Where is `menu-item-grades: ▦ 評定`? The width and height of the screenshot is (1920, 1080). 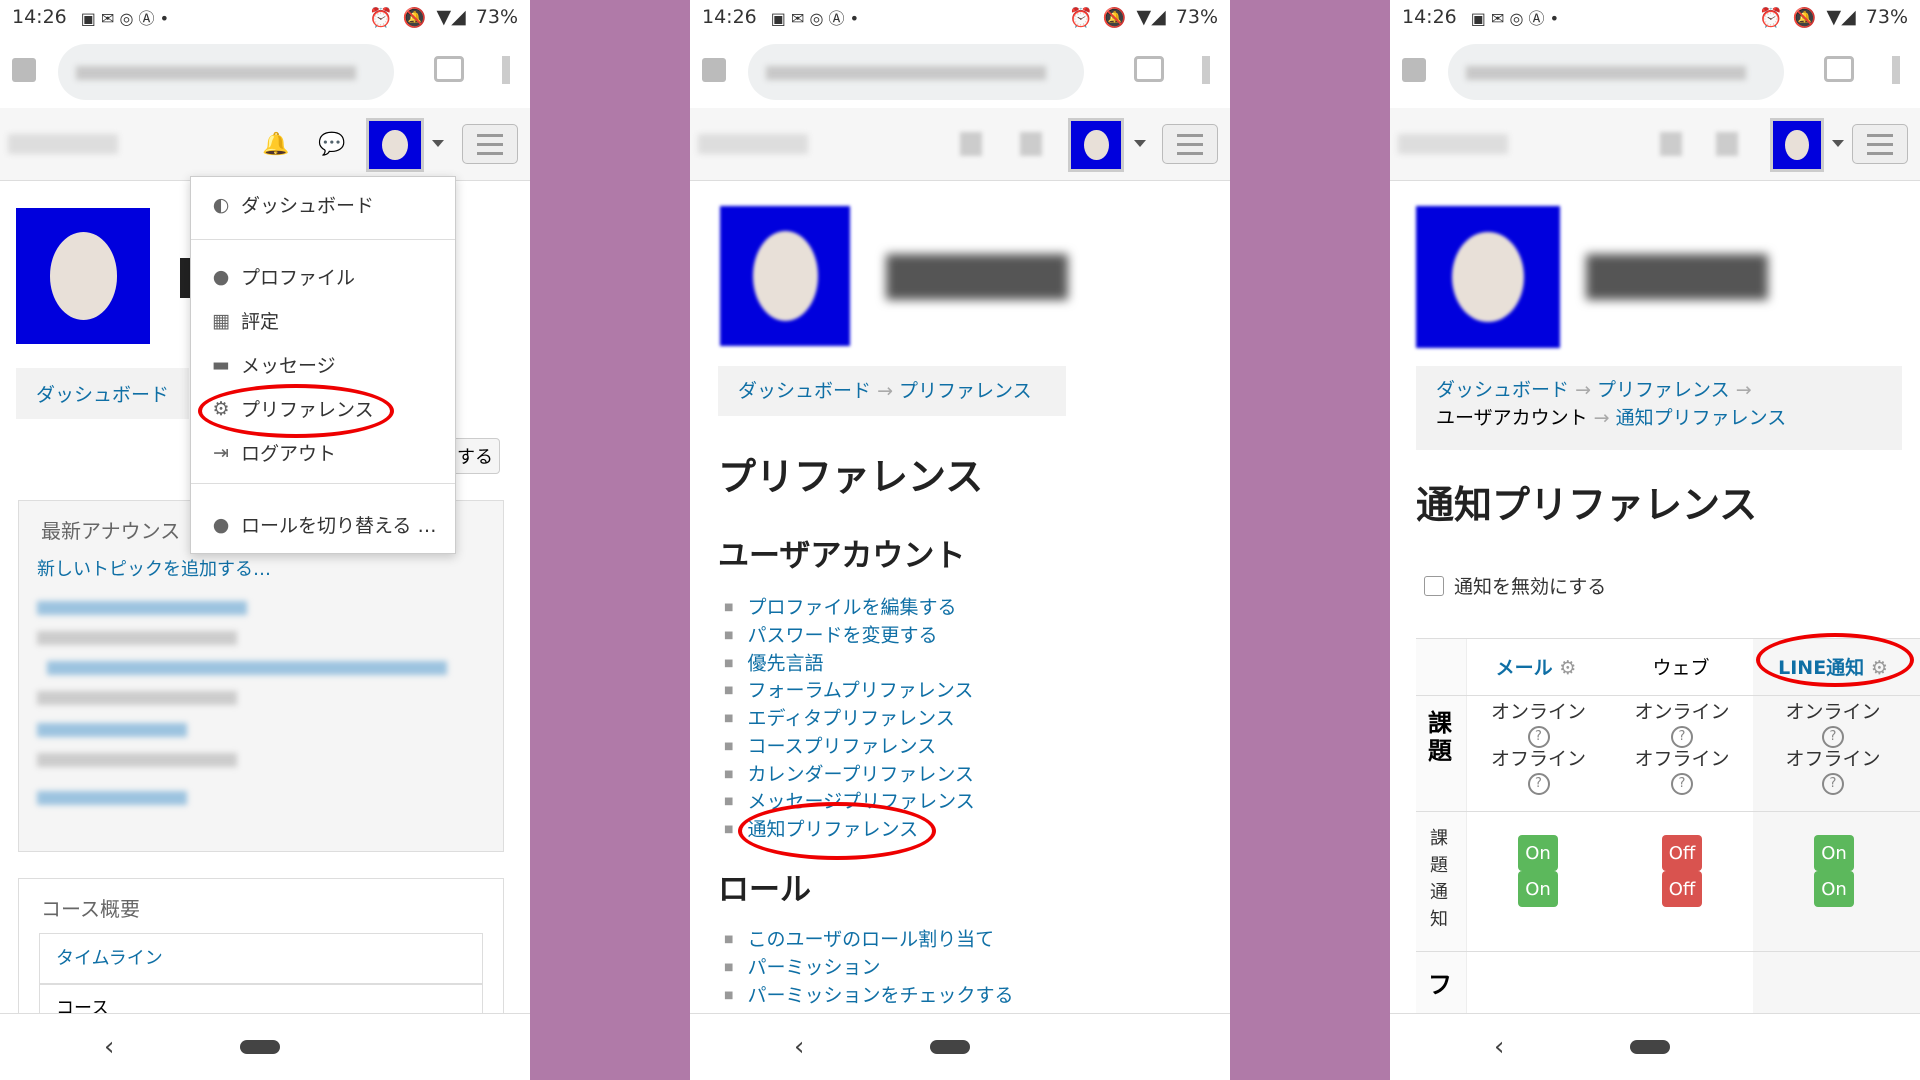 menu-item-grades: ▦ 評定 is located at coordinates (245, 320).